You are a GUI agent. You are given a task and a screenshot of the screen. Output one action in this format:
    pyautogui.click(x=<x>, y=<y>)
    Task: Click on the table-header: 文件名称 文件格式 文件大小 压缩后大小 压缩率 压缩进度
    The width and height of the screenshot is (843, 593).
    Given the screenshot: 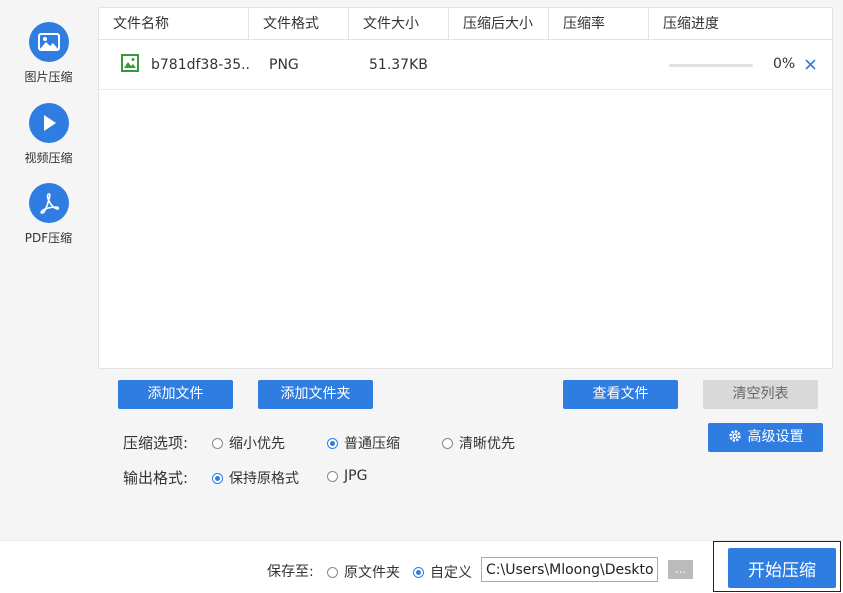 What is the action you would take?
    pyautogui.click(x=465, y=24)
    